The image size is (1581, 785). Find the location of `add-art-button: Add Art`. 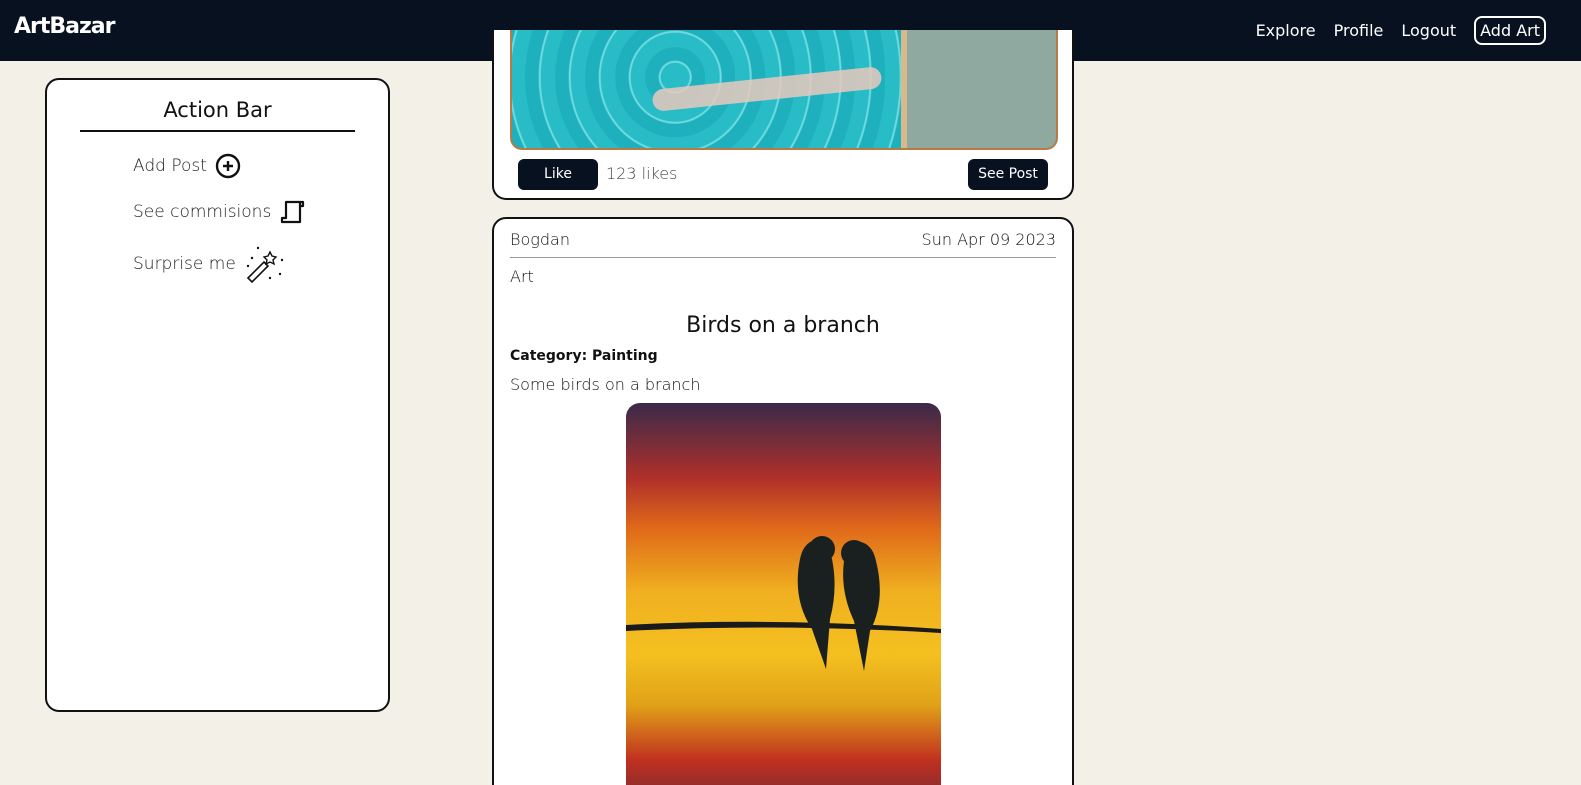

add-art-button: Add Art is located at coordinates (1510, 30).